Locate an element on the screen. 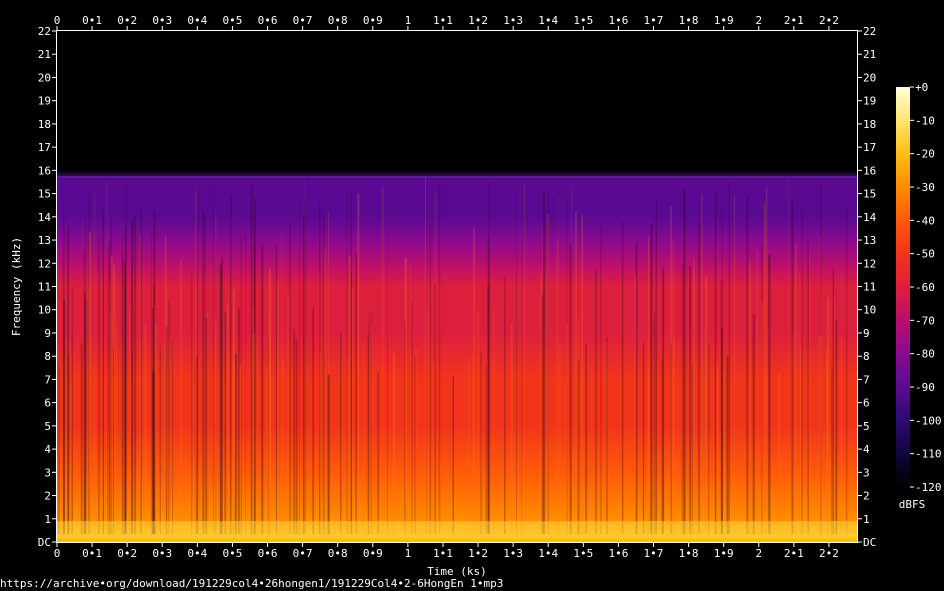  colorbar-tick-label: -70 is located at coordinates (925, 320).